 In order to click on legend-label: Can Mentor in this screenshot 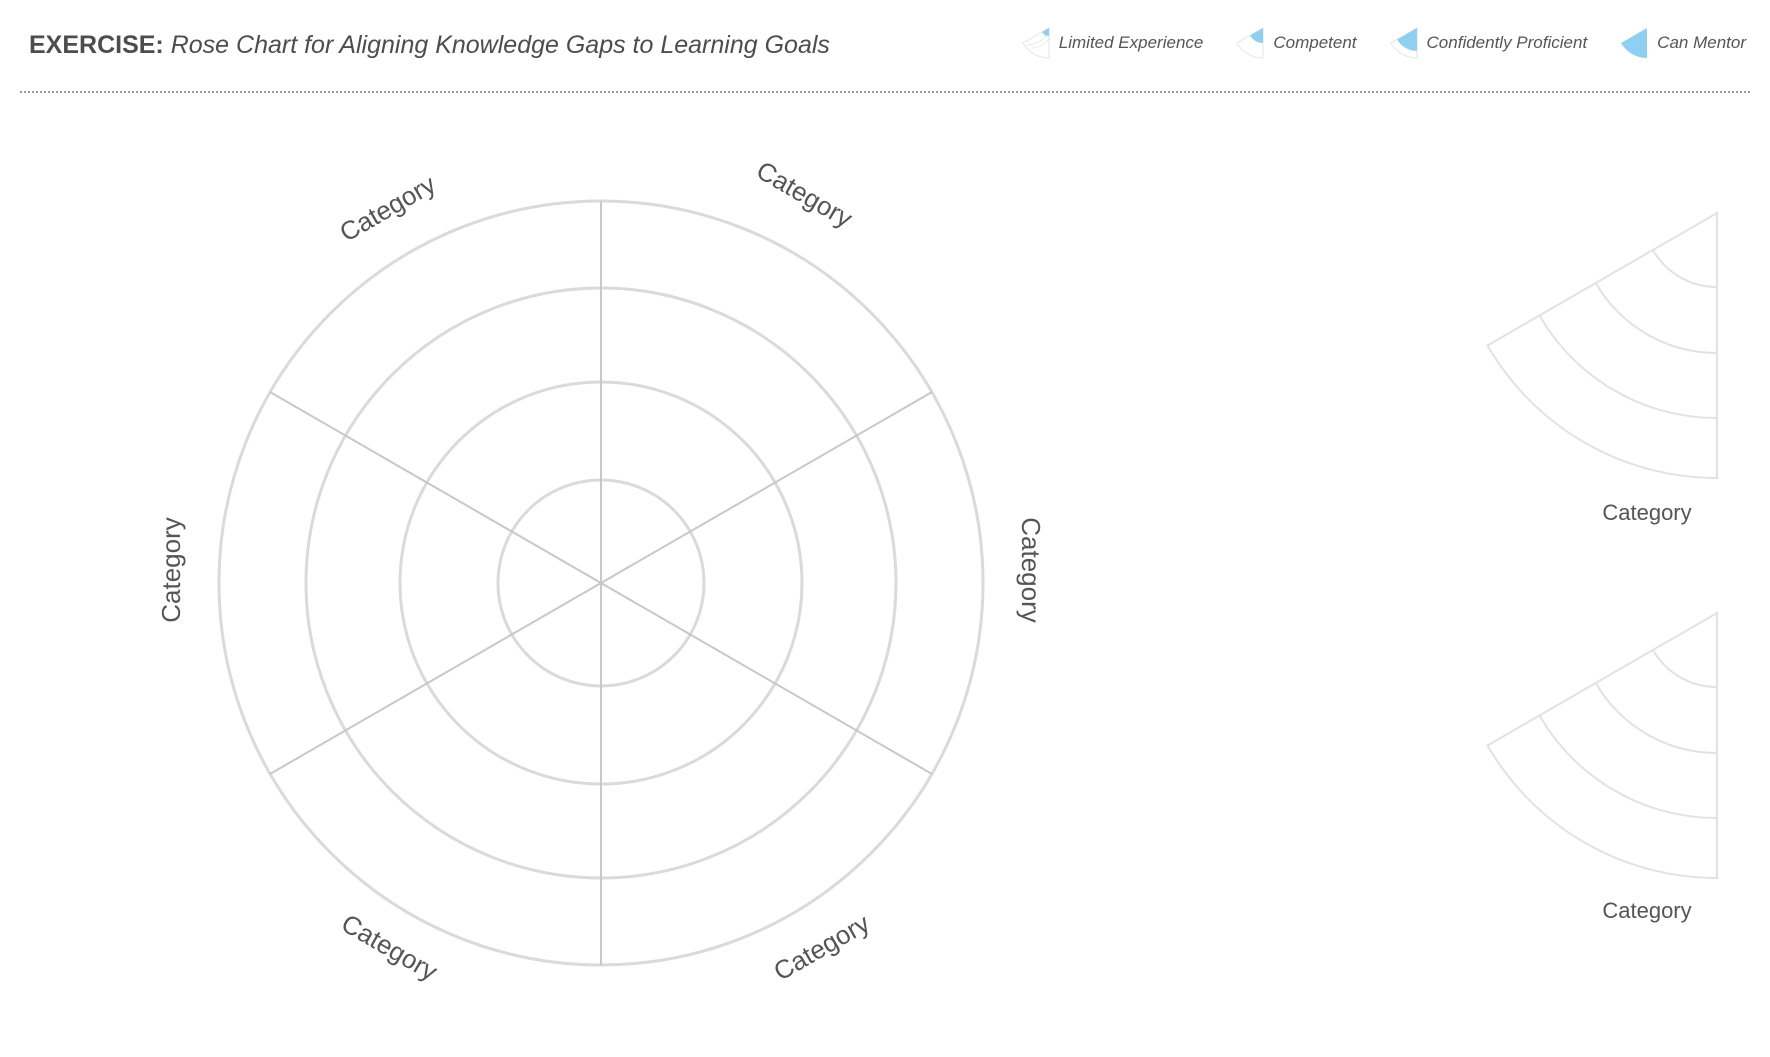, I will do `click(1701, 42)`.